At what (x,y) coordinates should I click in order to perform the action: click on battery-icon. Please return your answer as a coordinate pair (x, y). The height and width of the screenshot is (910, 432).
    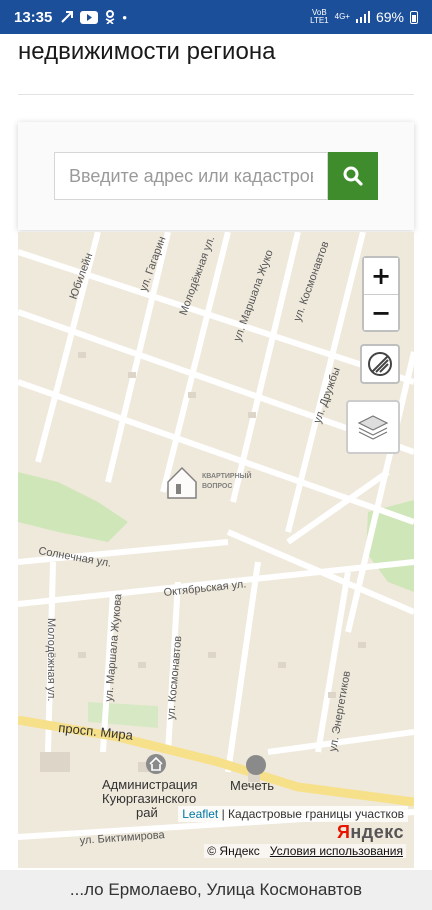
    Looking at the image, I should click on (414, 17).